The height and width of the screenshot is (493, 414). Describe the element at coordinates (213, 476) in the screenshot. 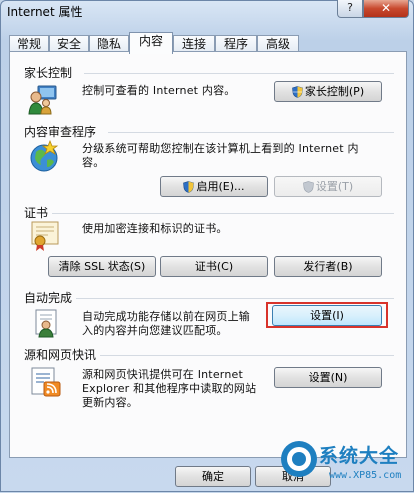

I see `ok-button: 确定` at that location.